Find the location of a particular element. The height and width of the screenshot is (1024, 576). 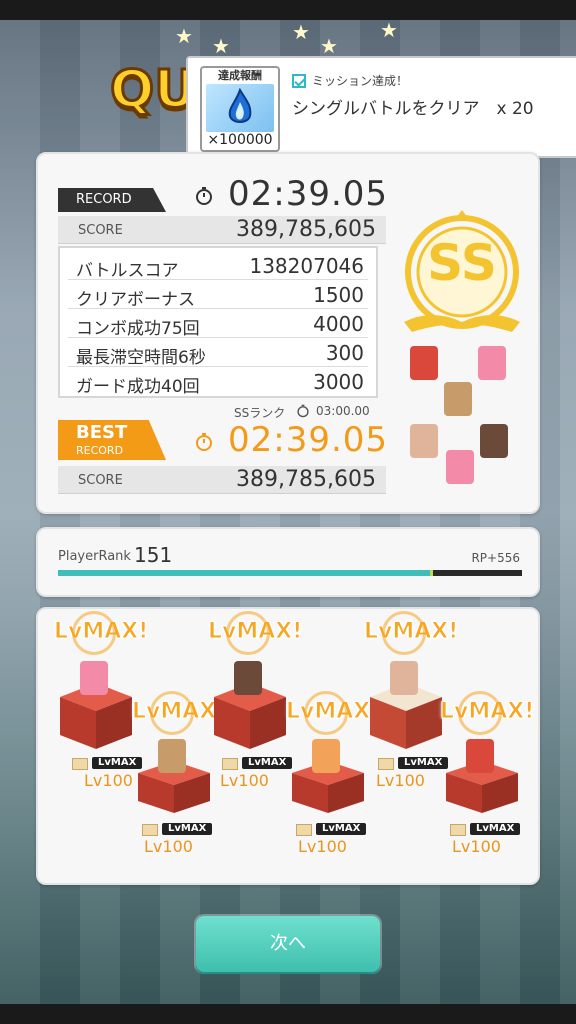

ss-rank-badge: SS is located at coordinates (462, 272).